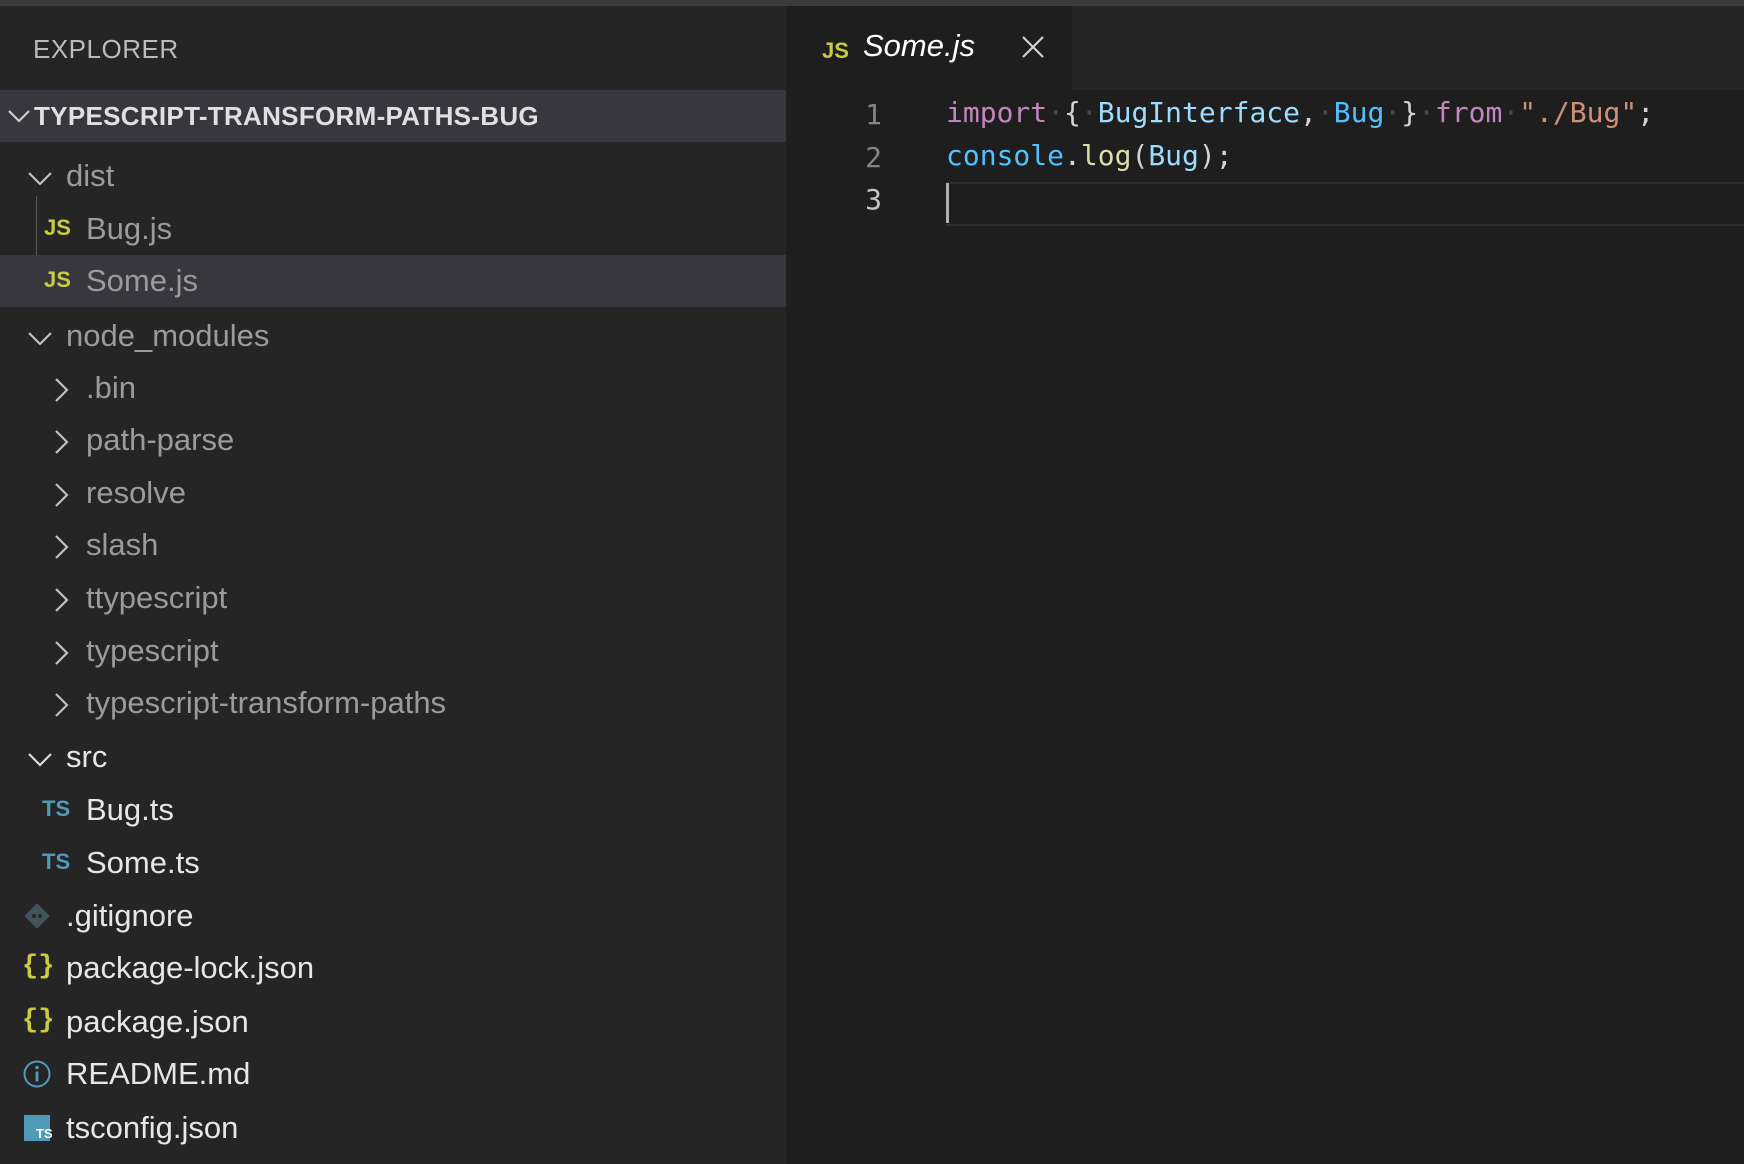  What do you see at coordinates (393, 757) in the screenshot?
I see `tree-folder-src: src` at bounding box center [393, 757].